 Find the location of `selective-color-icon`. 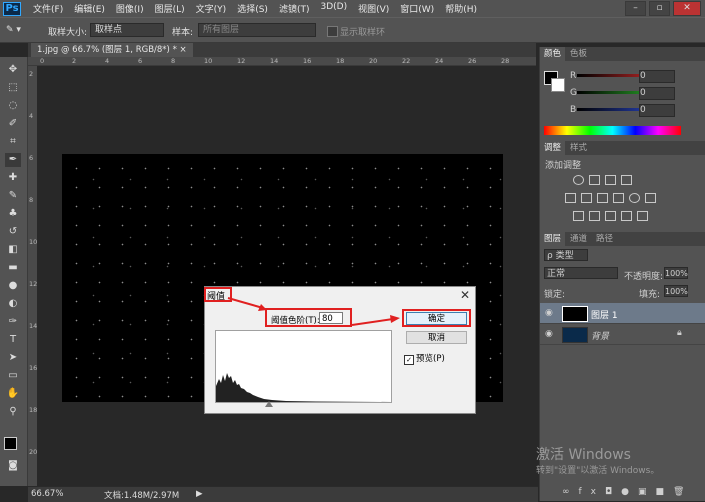

selective-color-icon is located at coordinates (642, 216).